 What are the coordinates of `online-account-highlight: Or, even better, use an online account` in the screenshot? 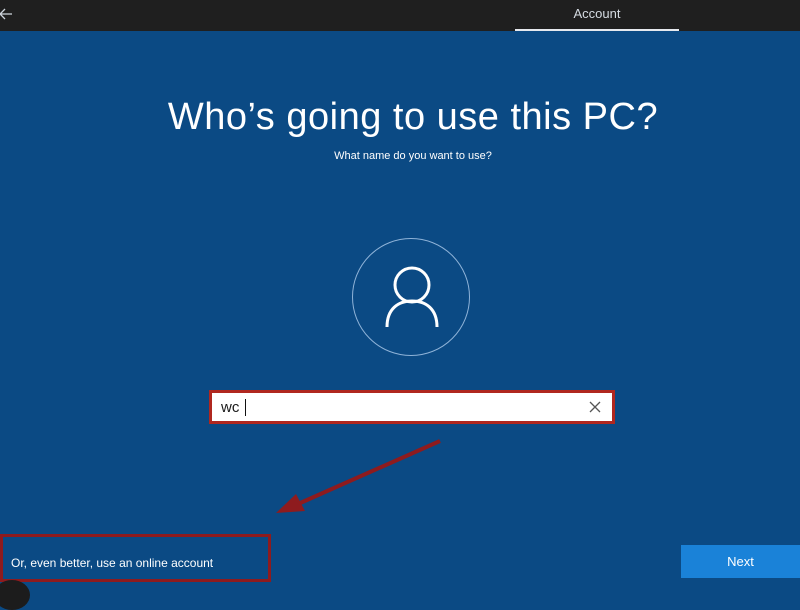 It's located at (135, 558).